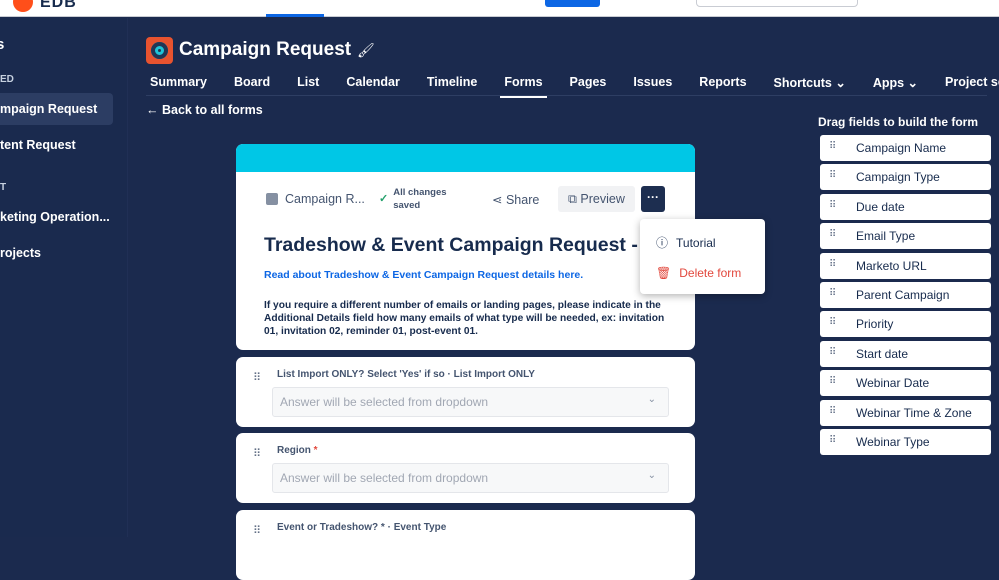 The width and height of the screenshot is (999, 580). I want to click on tab-apps: Apps ⌄, so click(895, 82).